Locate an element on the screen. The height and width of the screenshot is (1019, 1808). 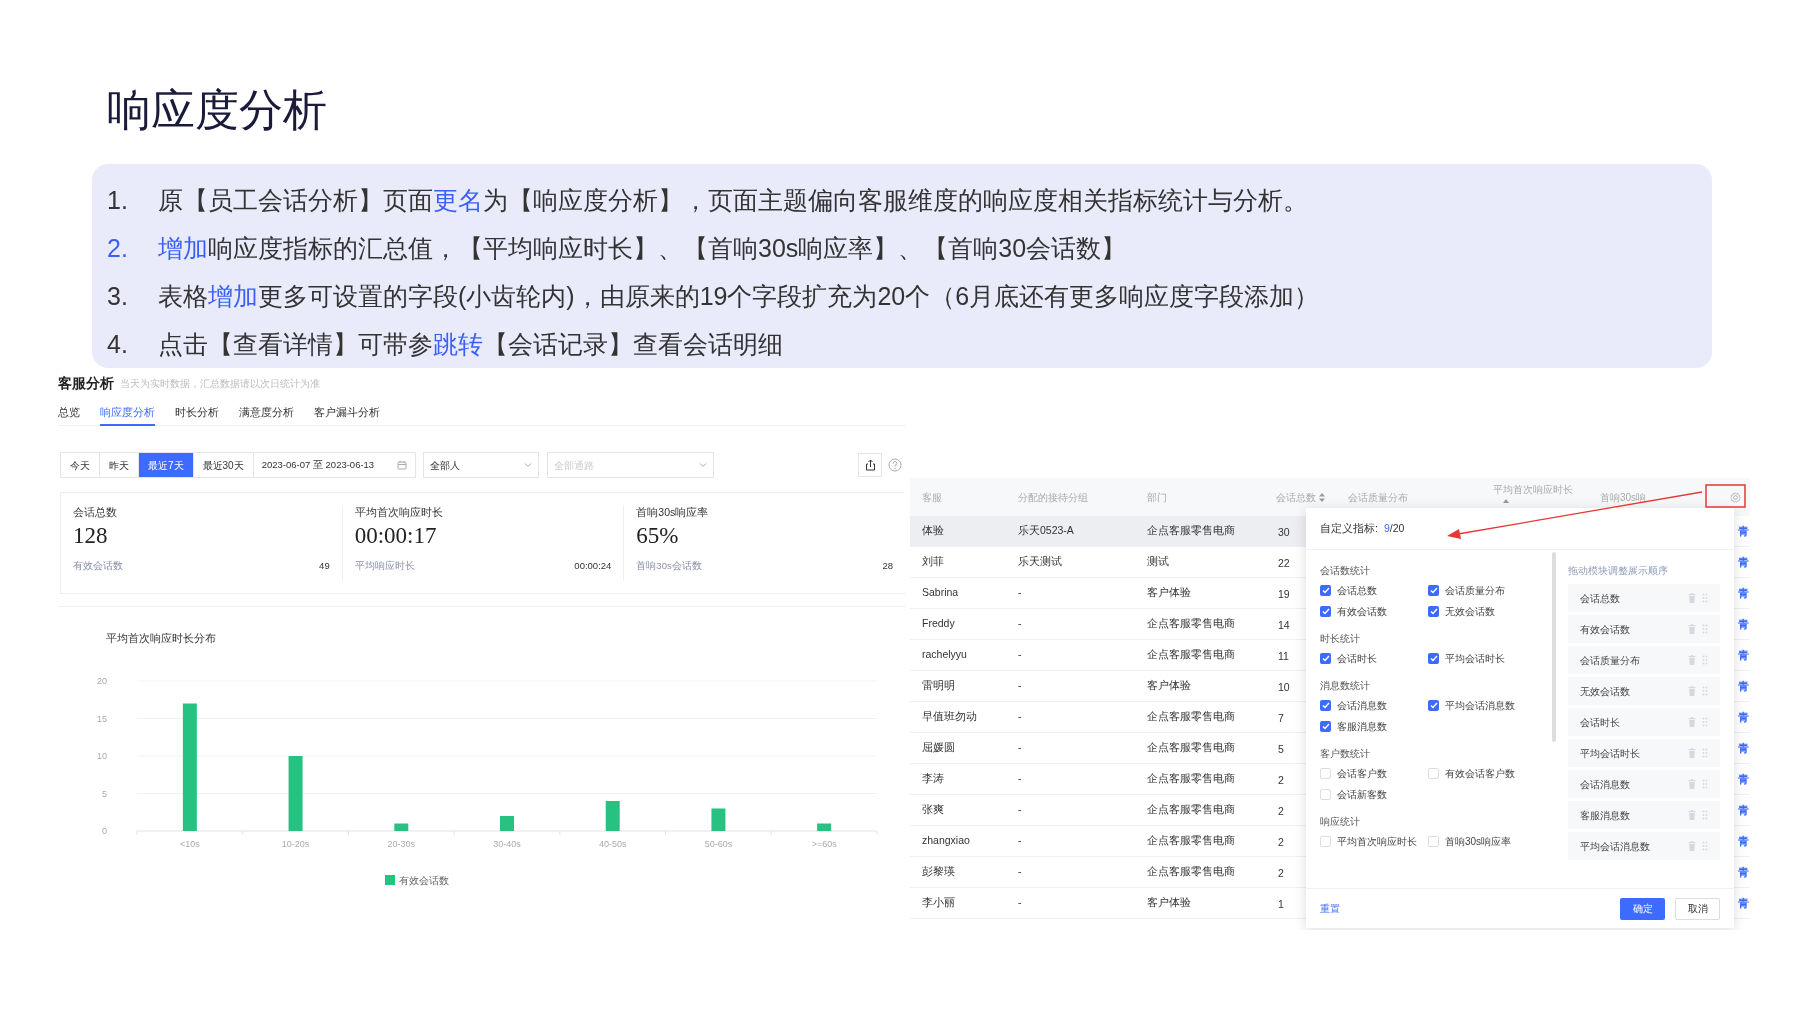
axis-tick-label: 50-60s is located at coordinates (718, 844).